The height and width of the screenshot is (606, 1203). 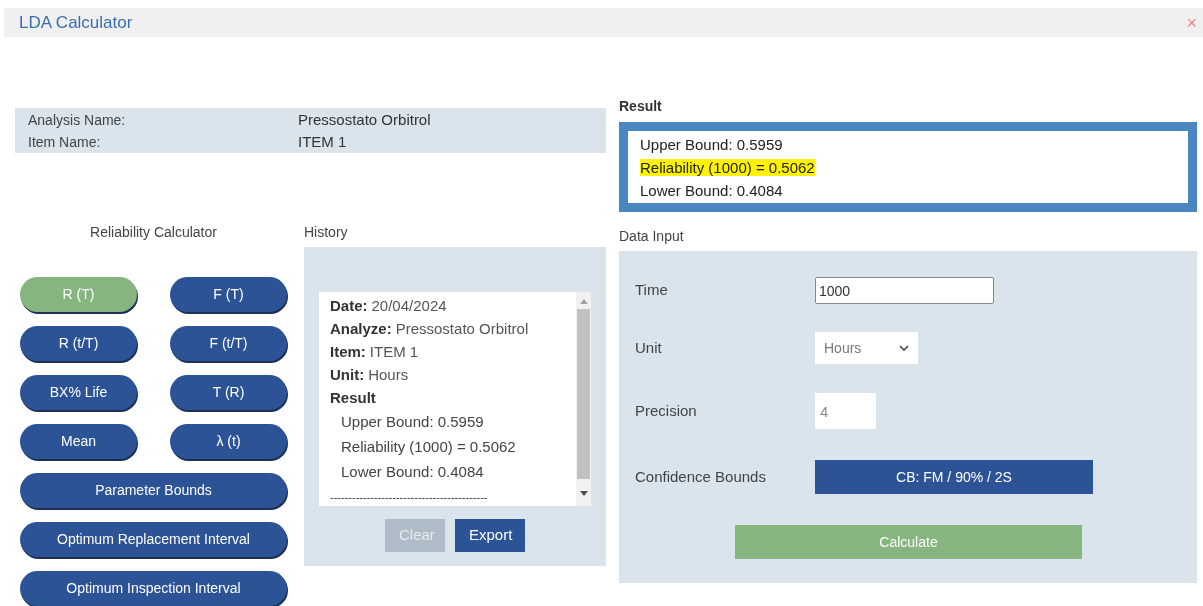 What do you see at coordinates (388, 375) in the screenshot?
I see `history-value: Hours` at bounding box center [388, 375].